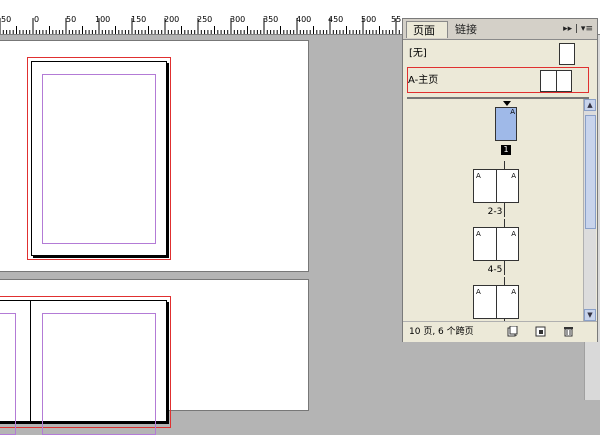 The height and width of the screenshot is (435, 600). Describe the element at coordinates (506, 124) in the screenshot. I see `page-thumb-1: A` at that location.